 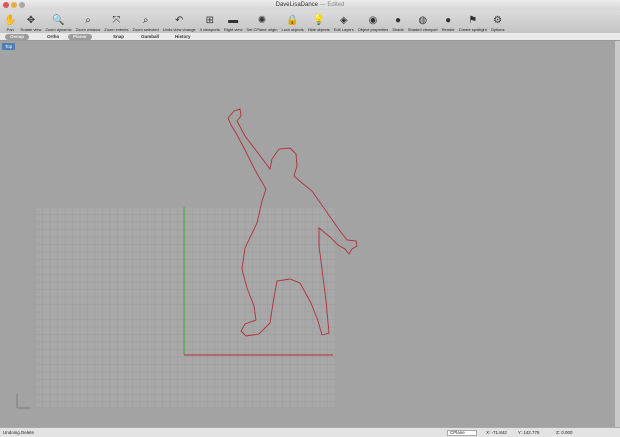 I want to click on window-title: DaveLisaDance — Edited, so click(x=310, y=5).